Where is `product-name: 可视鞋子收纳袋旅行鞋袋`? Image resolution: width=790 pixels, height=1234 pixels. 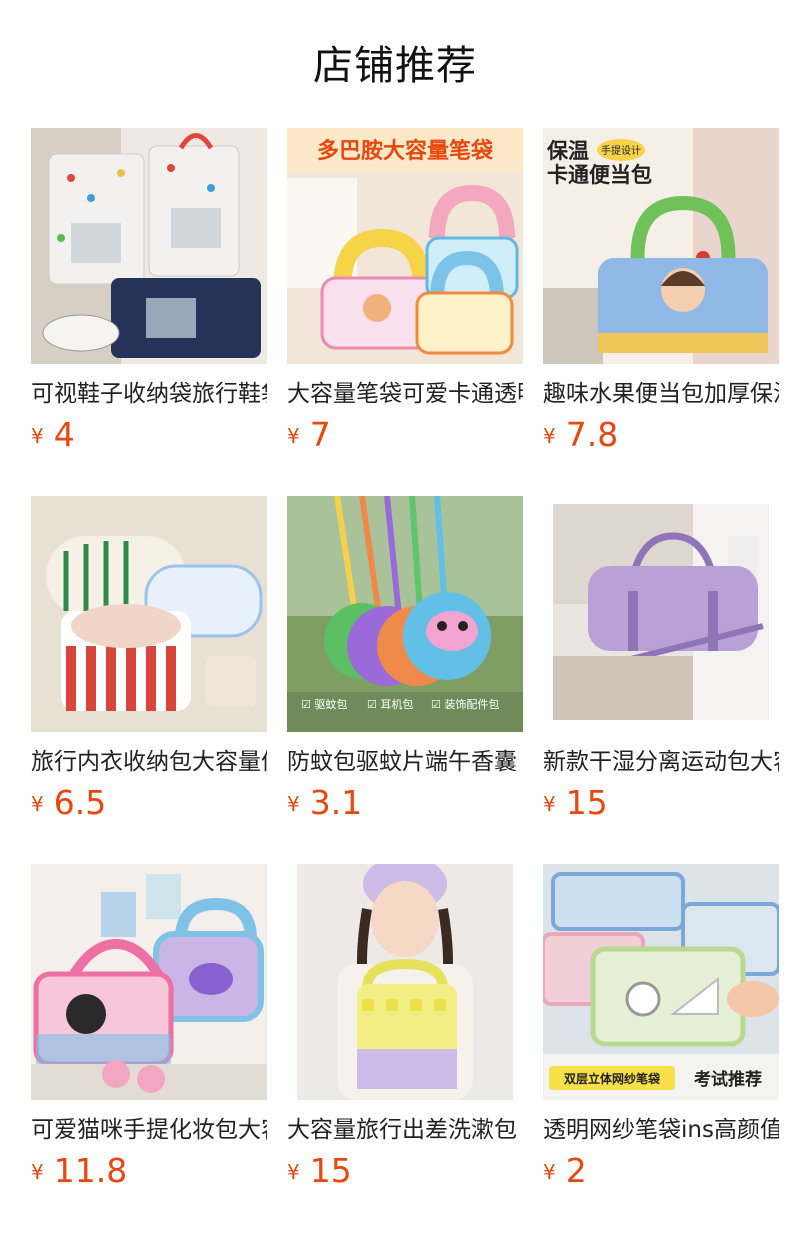
product-name: 可视鞋子收纳袋旅行鞋袋 is located at coordinates (149, 394).